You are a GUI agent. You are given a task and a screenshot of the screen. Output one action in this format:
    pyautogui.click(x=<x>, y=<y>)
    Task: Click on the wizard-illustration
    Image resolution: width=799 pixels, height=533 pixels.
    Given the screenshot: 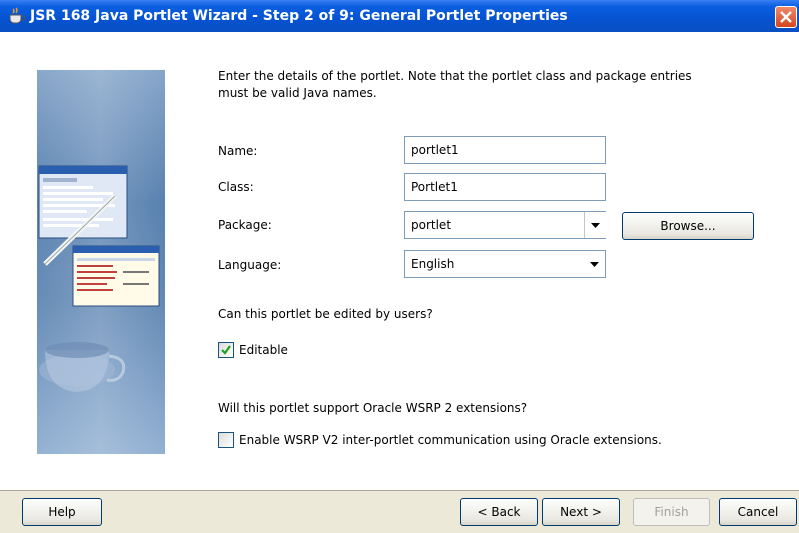 What is the action you would take?
    pyautogui.click(x=101, y=262)
    